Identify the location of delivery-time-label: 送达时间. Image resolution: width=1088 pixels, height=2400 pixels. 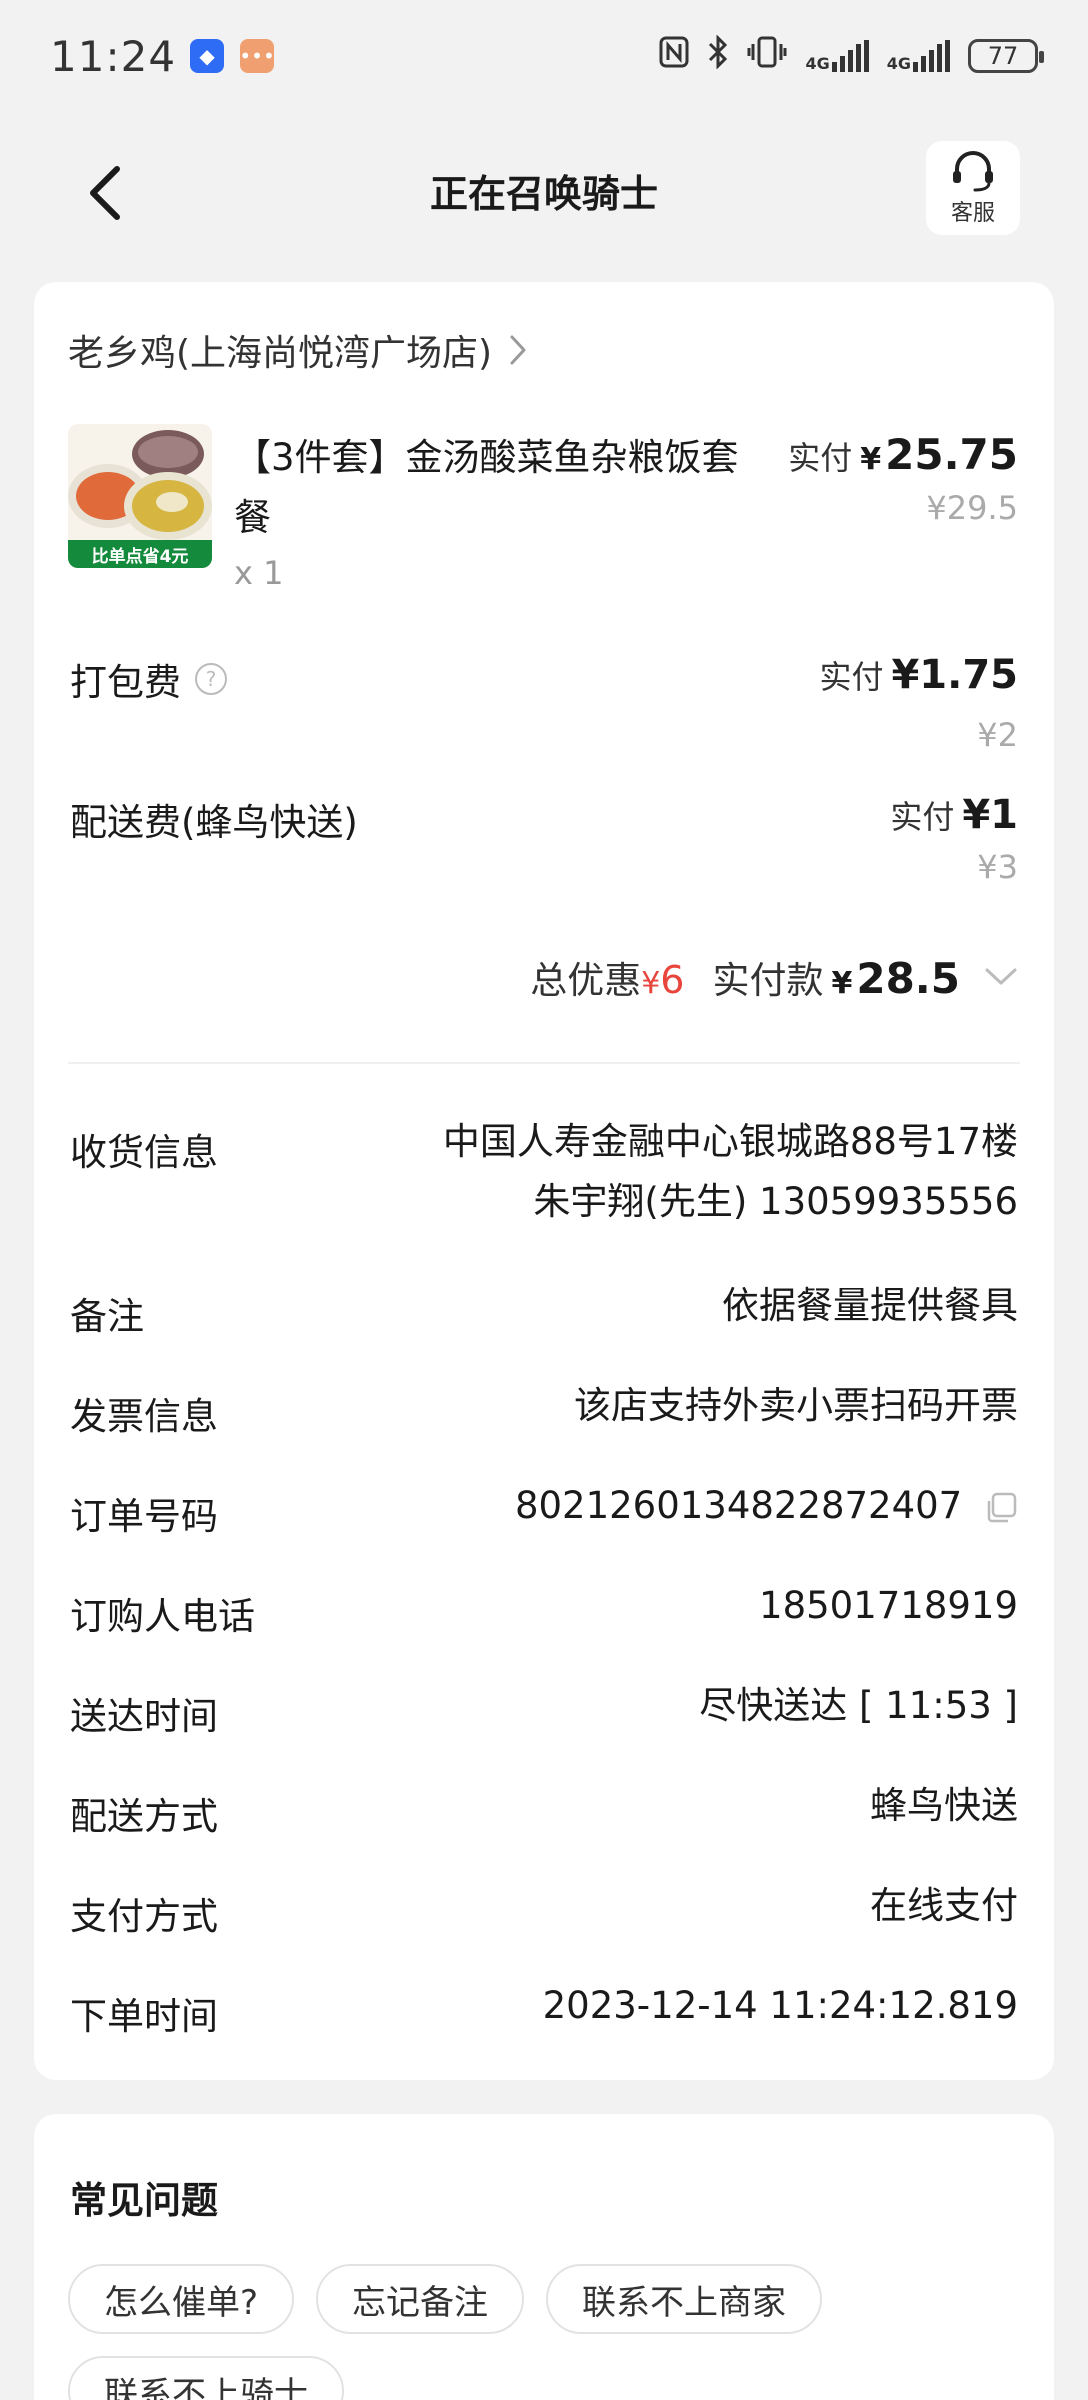
(144, 1716).